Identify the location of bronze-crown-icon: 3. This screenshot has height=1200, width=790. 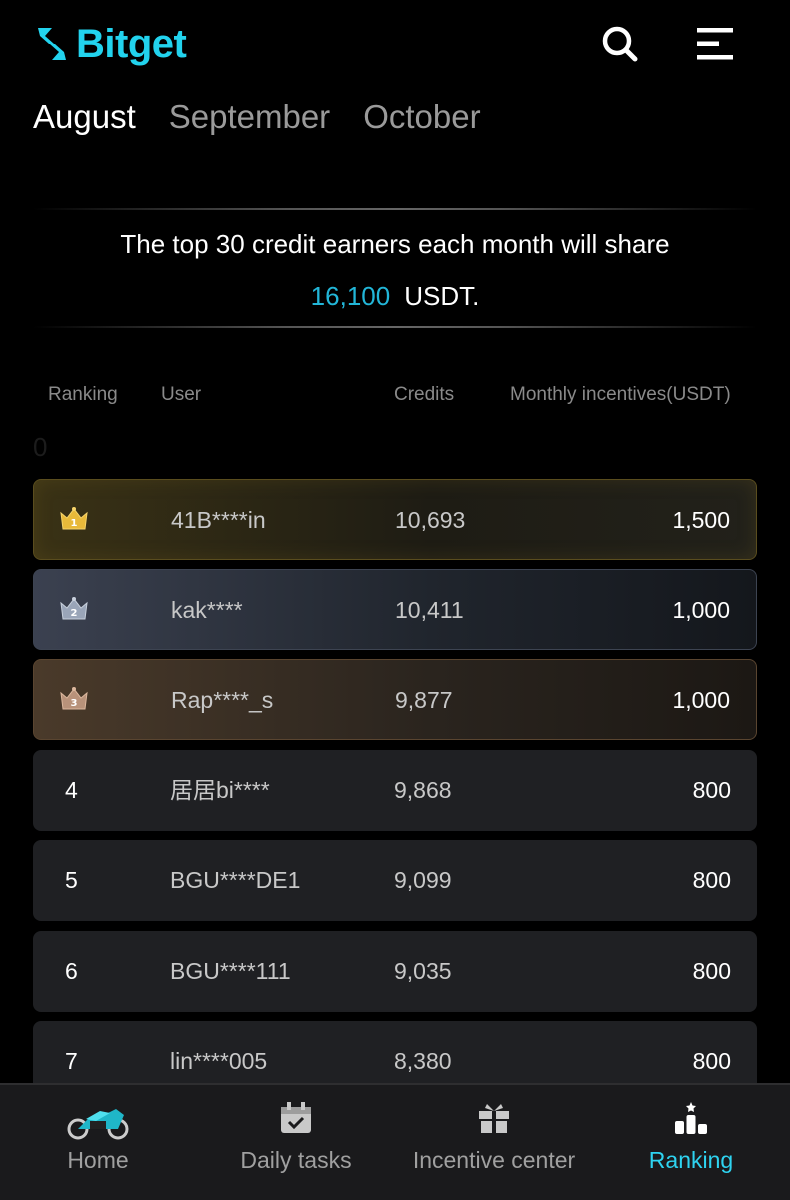
(74, 698).